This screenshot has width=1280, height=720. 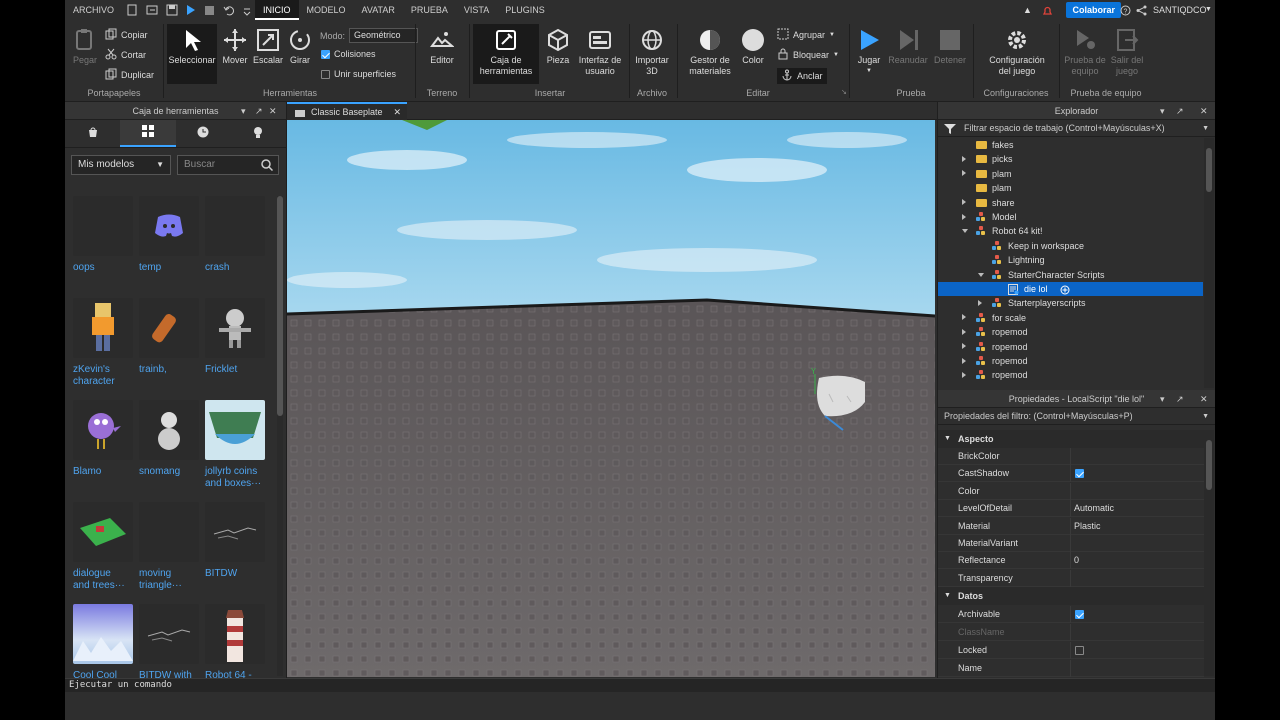 What do you see at coordinates (1071, 543) in the screenshot?
I see `property-row: MaterialVariant` at bounding box center [1071, 543].